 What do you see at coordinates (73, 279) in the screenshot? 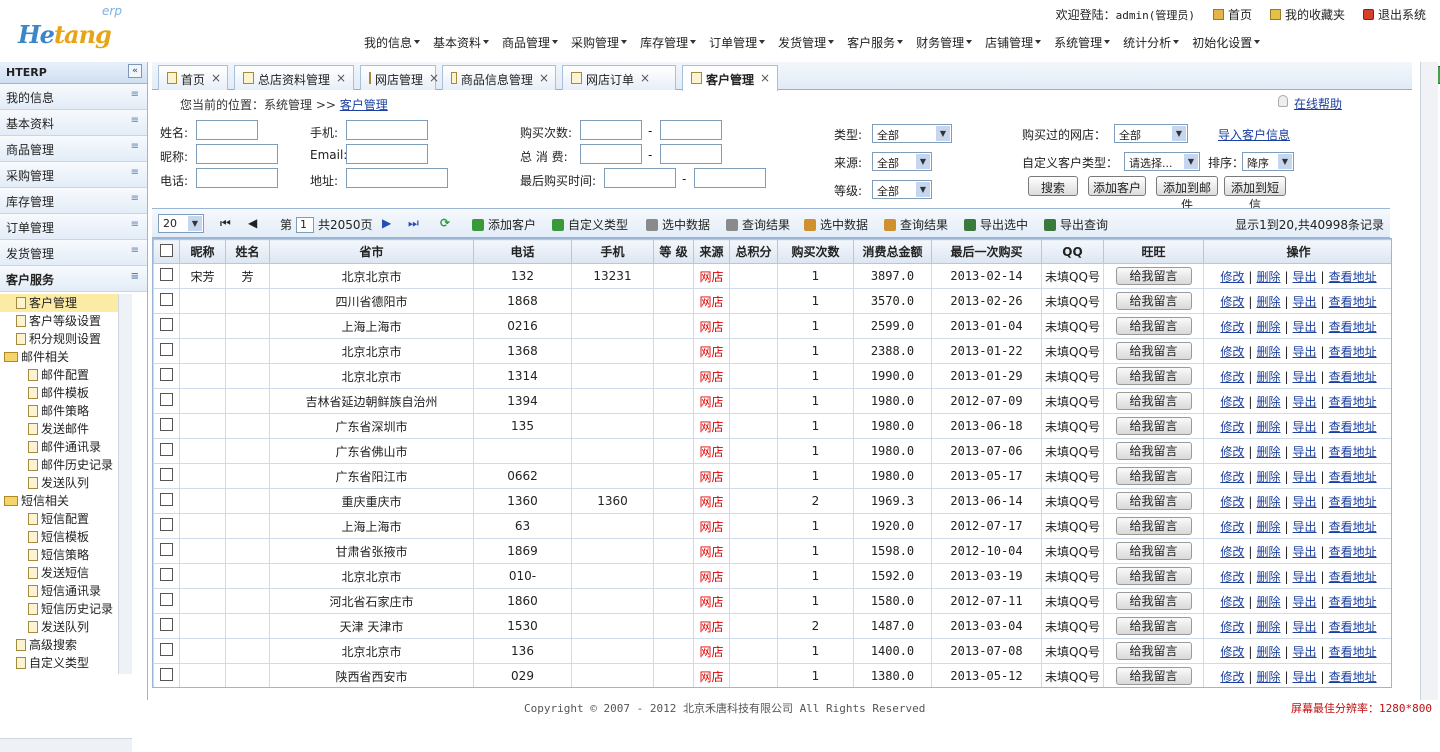
I see `sidebar-category: 客户服务` at bounding box center [73, 279].